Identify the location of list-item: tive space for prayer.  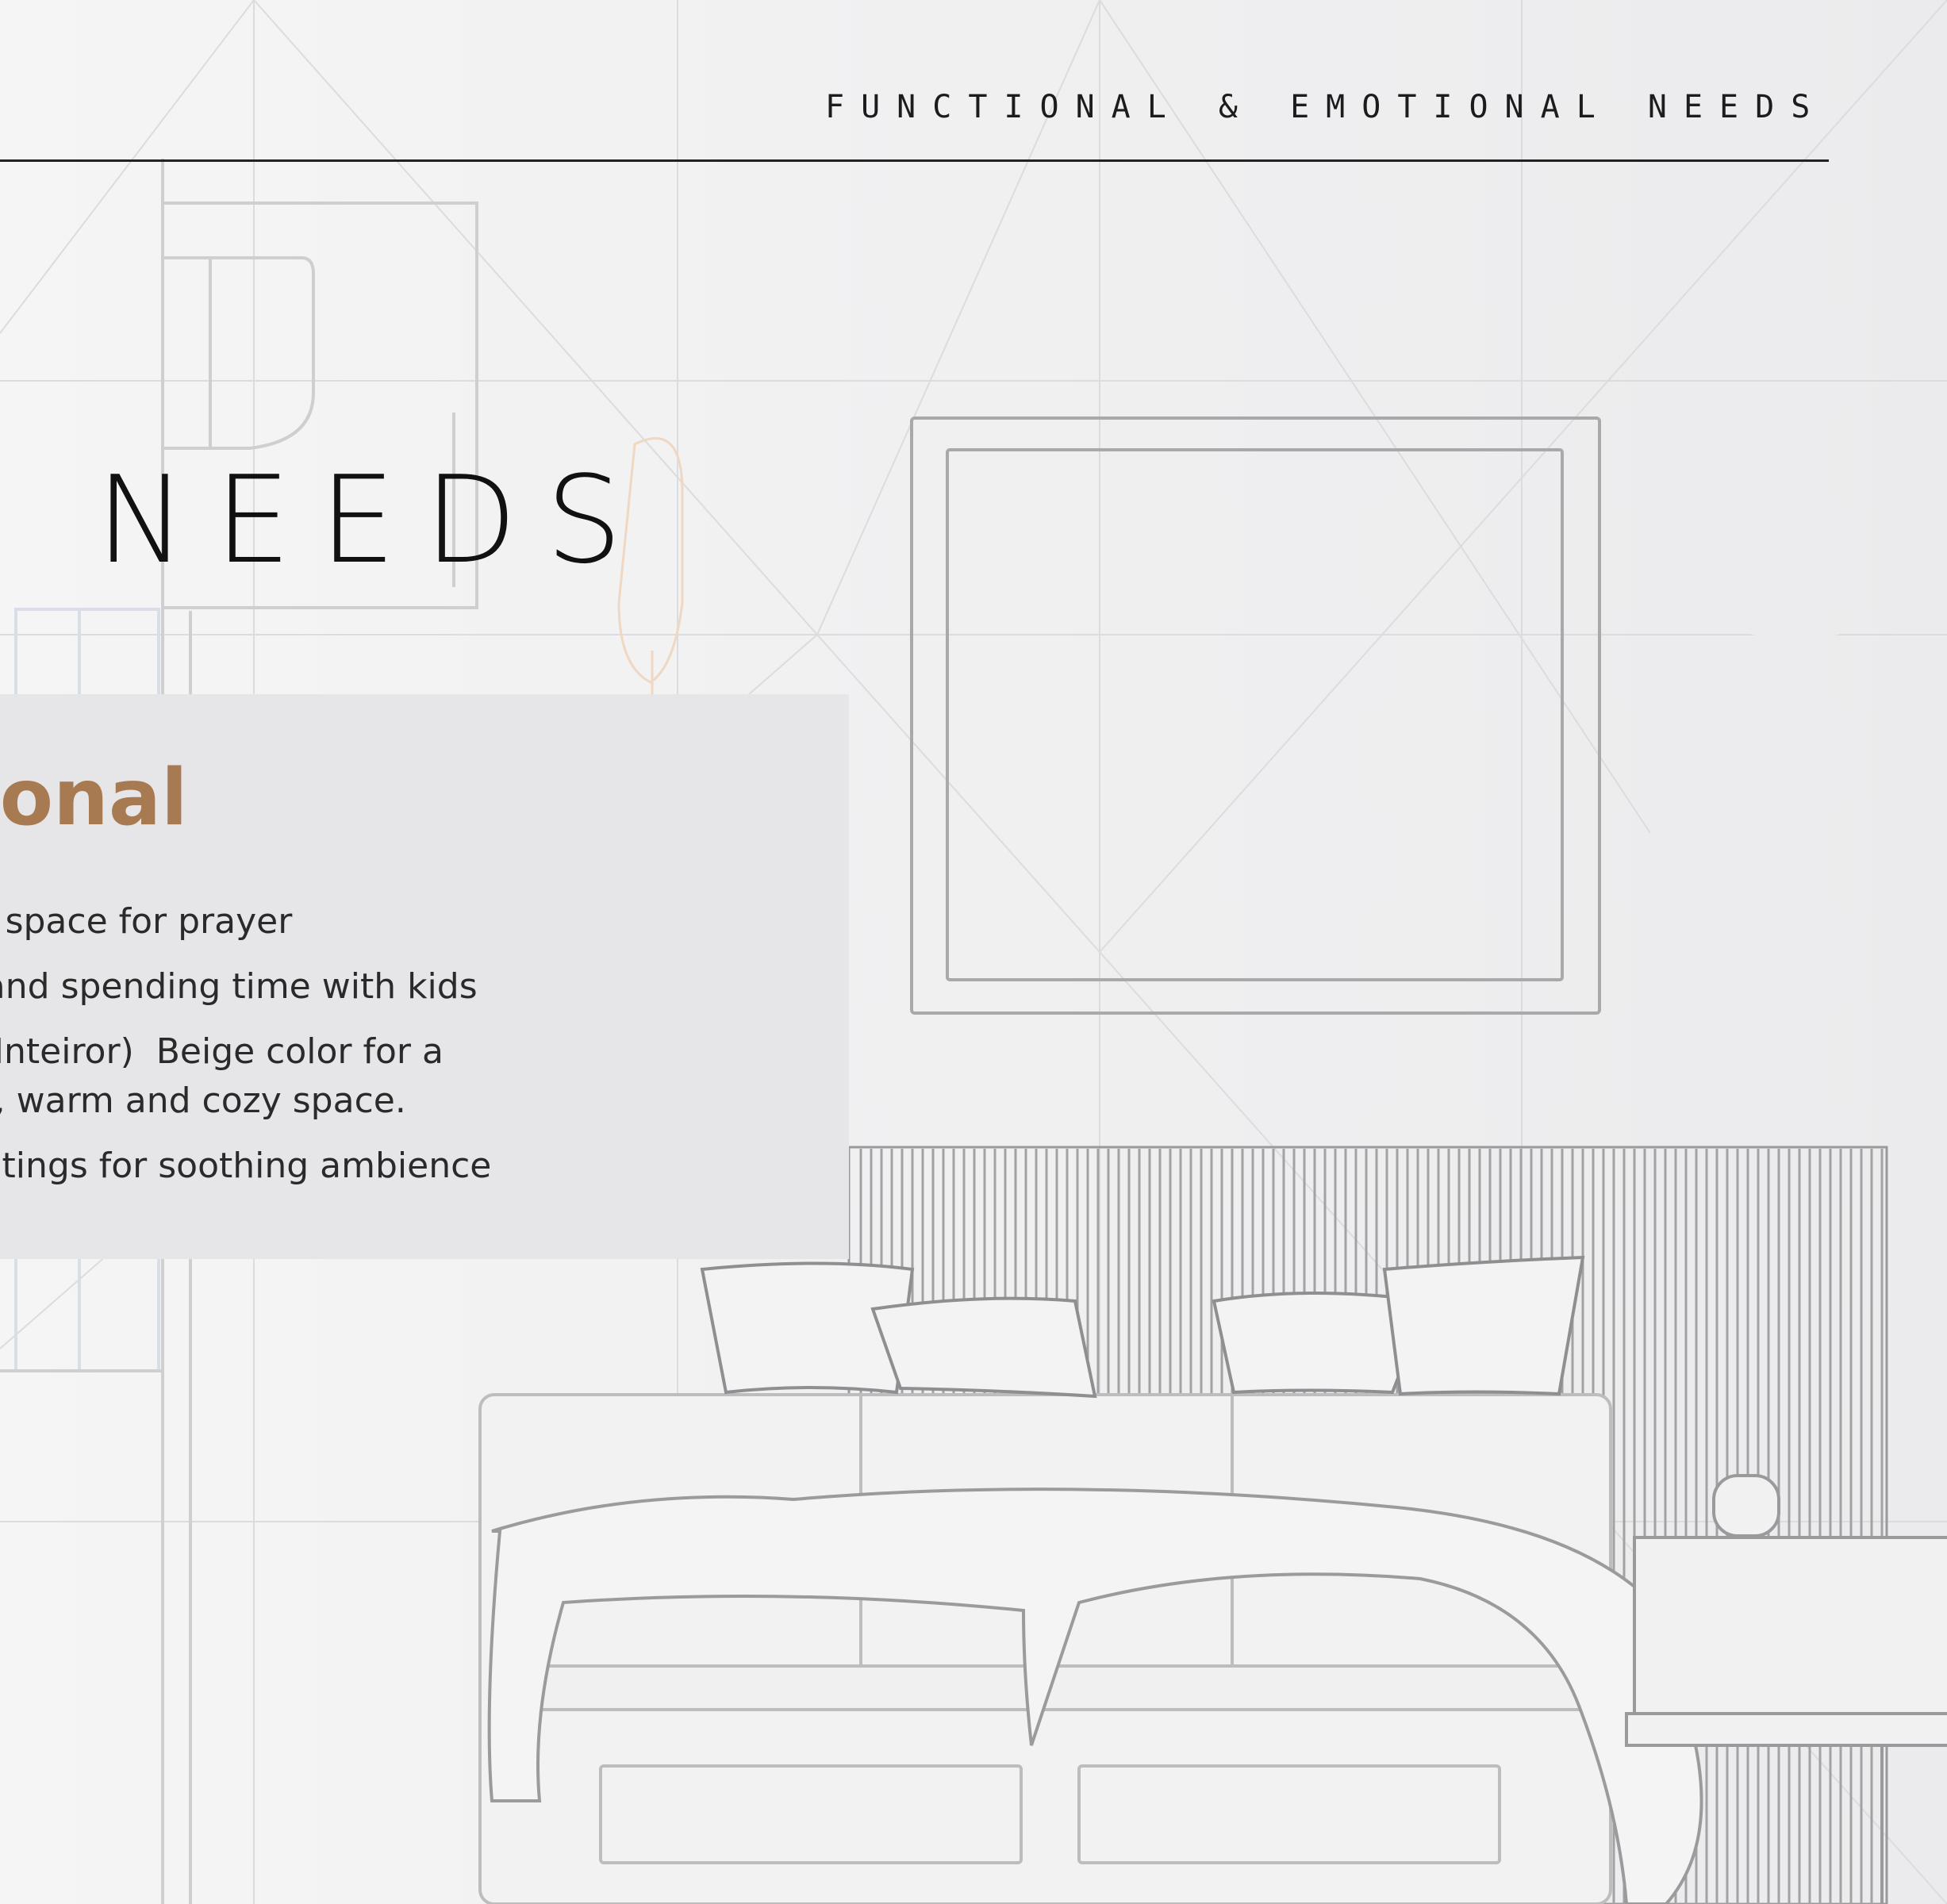
(149, 921).